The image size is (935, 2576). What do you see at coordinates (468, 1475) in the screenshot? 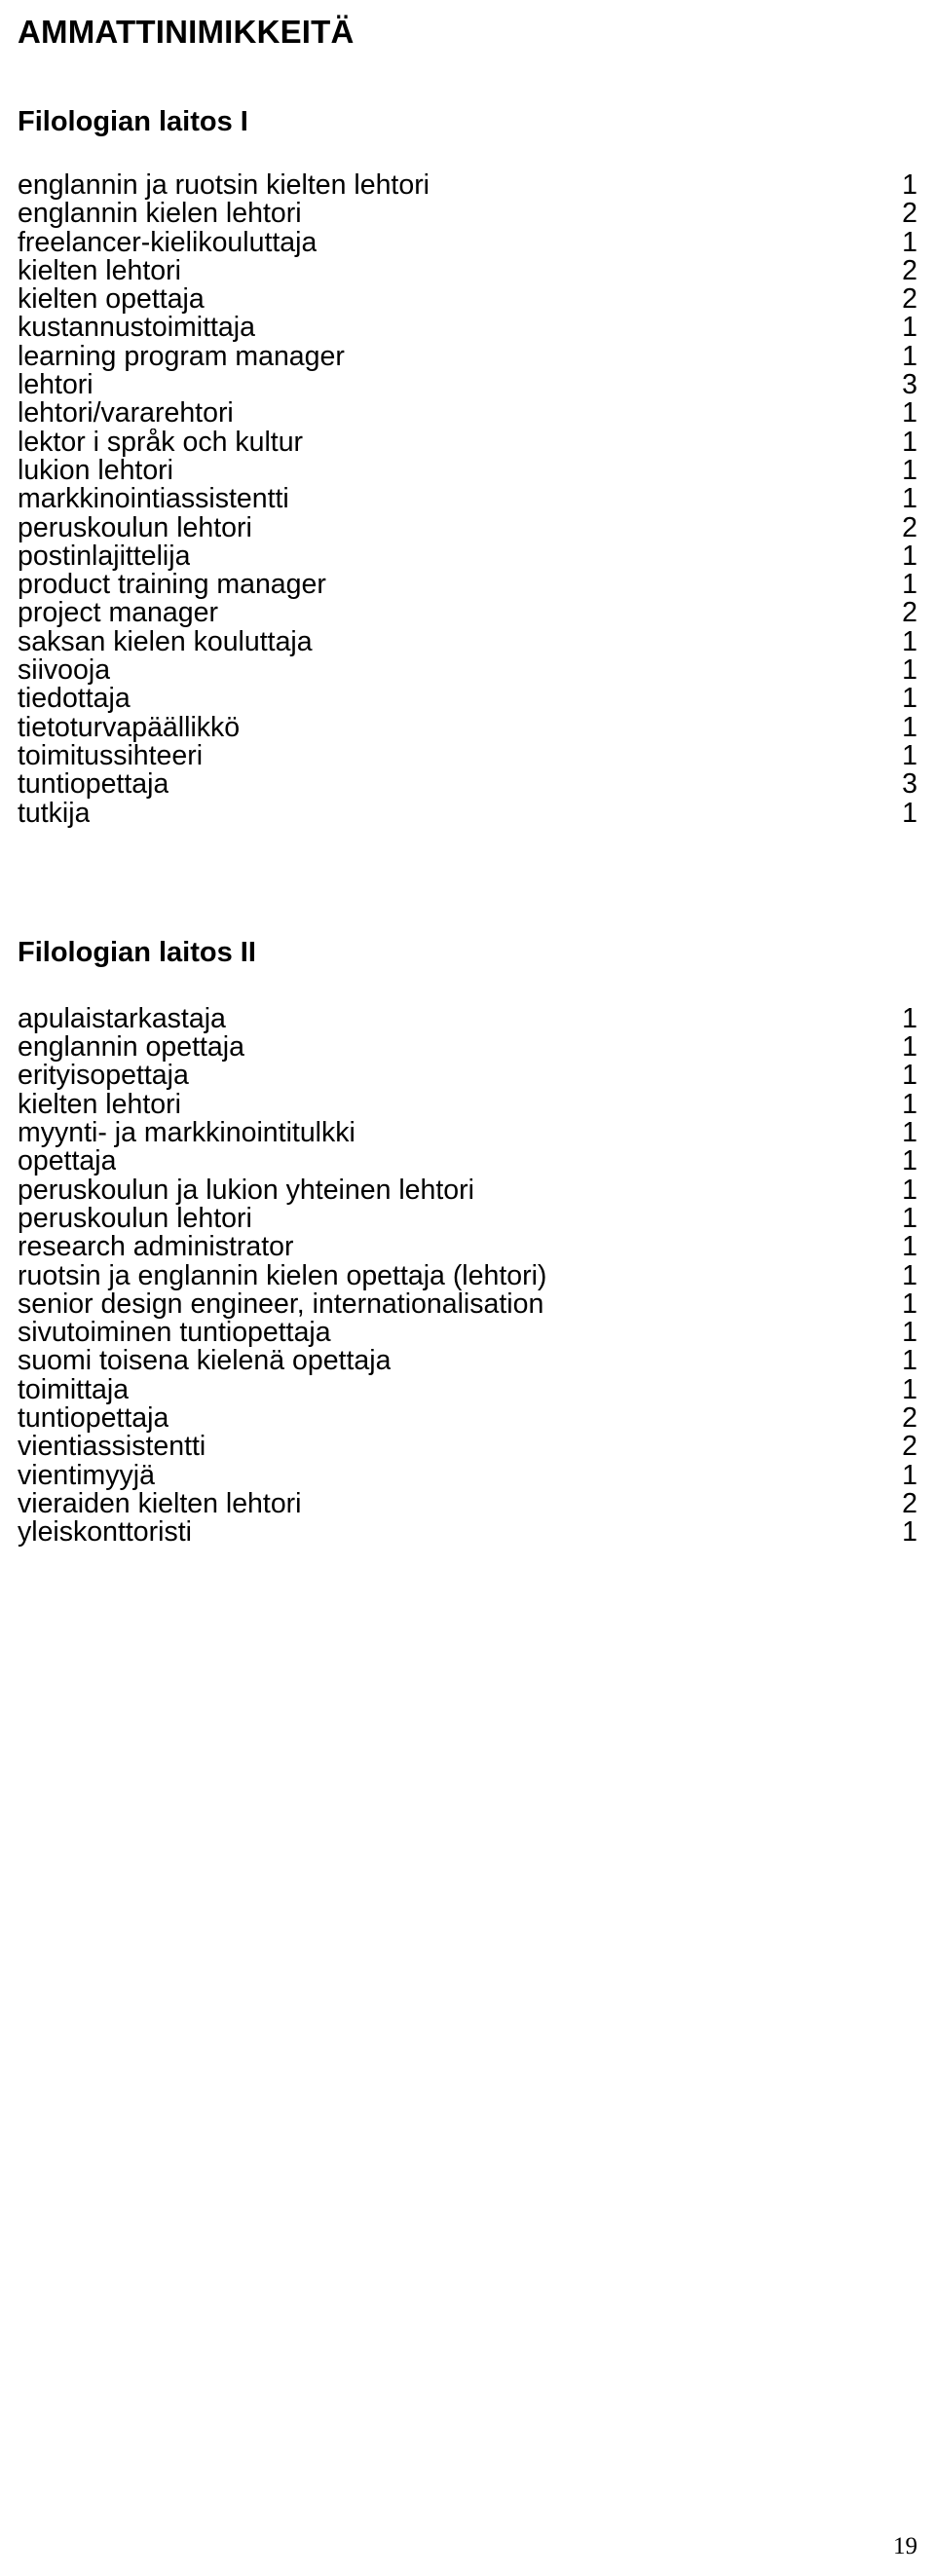
I see `entry-row: vientimyyjä 1` at bounding box center [468, 1475].